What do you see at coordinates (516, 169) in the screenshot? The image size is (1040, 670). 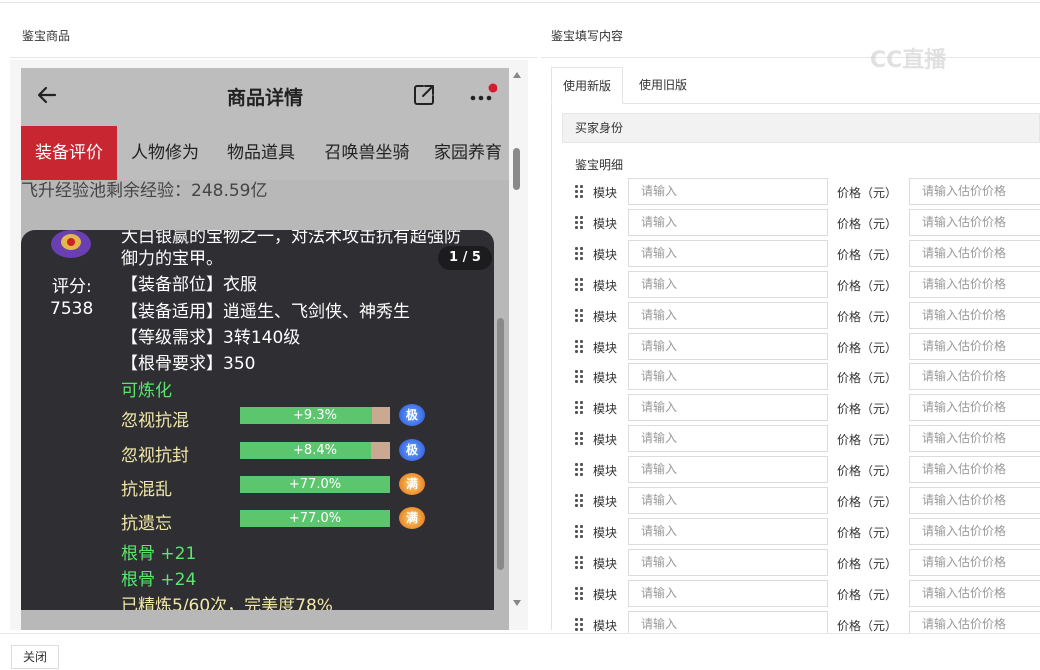 I see `phone-scroll-thumb` at bounding box center [516, 169].